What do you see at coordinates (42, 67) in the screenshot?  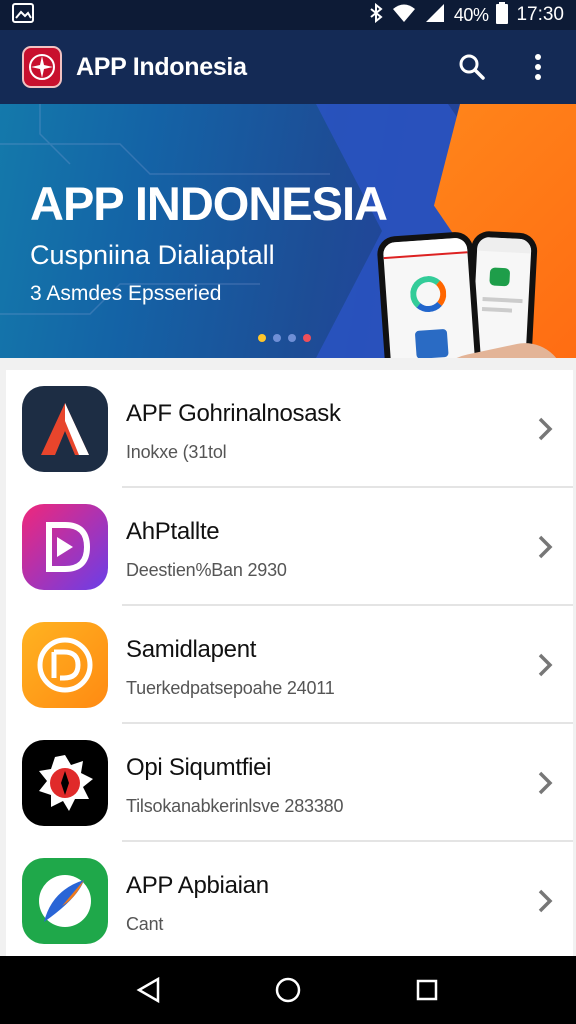 I see `logo-icon` at bounding box center [42, 67].